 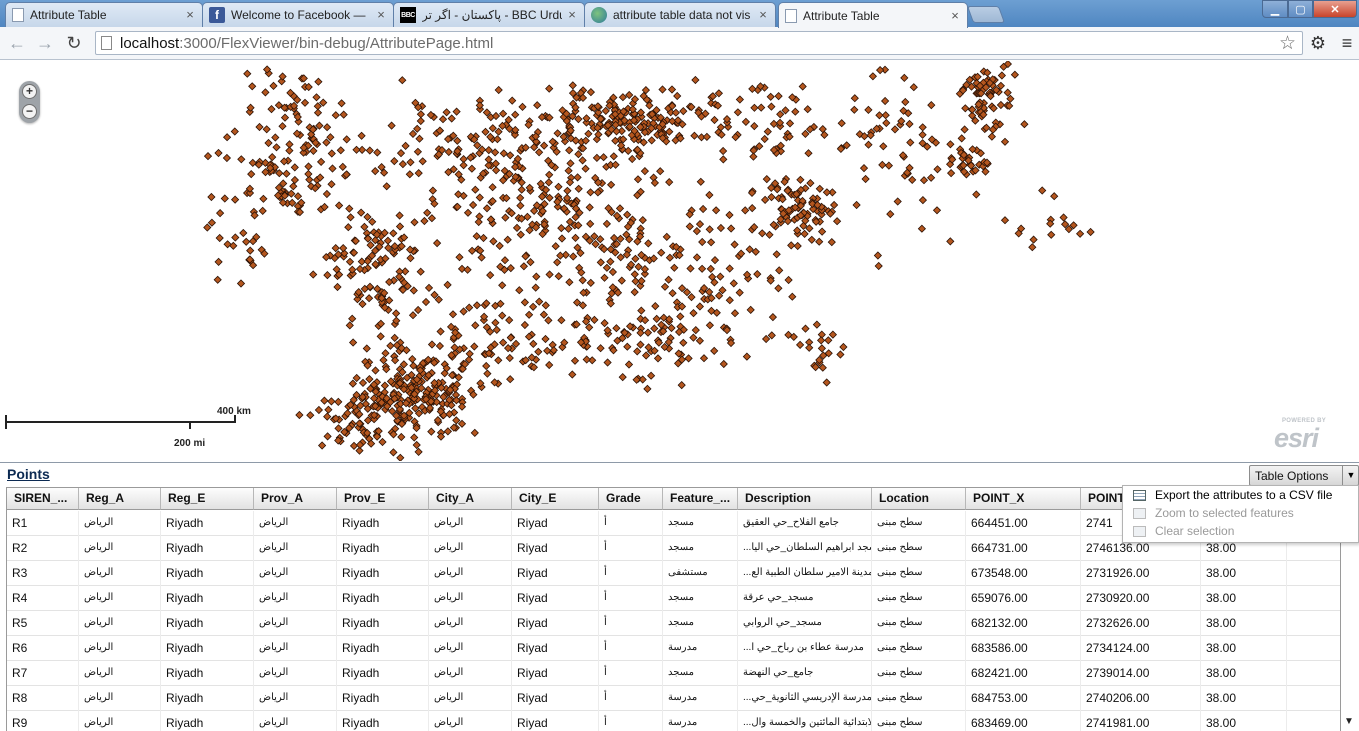 I want to click on layer-title-link: Points, so click(x=28, y=474).